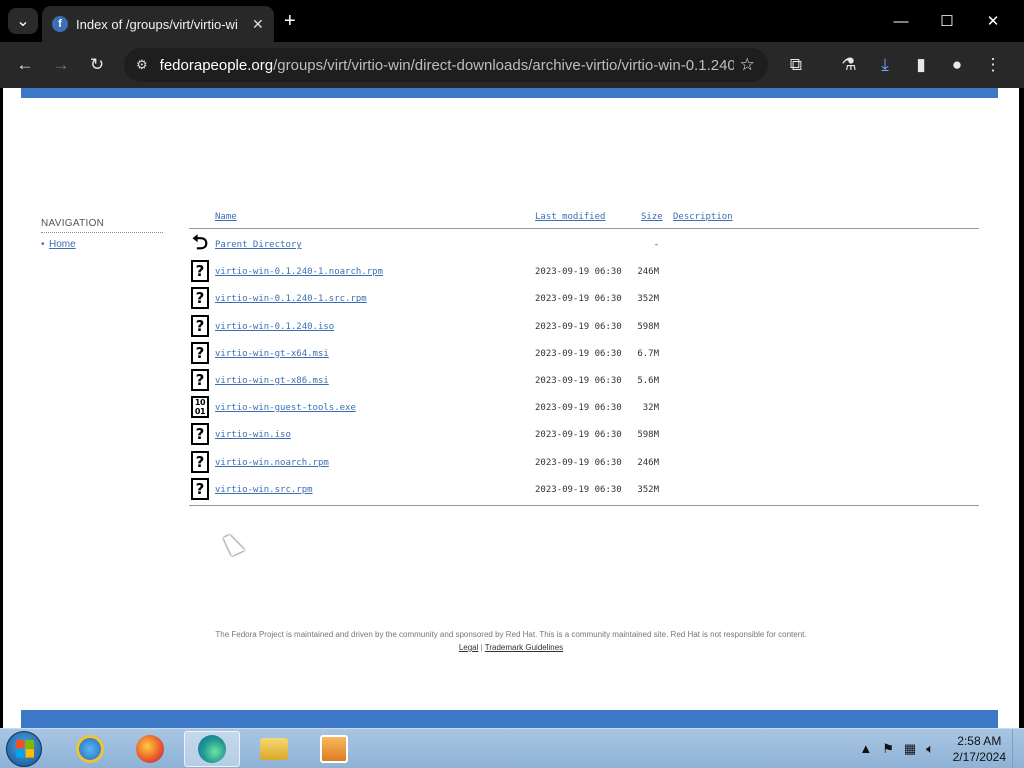  I want to click on taskbar: ▲ ⚑ ▦ 🔈︎ 2:58 AM 2/17/2024, so click(512, 748).